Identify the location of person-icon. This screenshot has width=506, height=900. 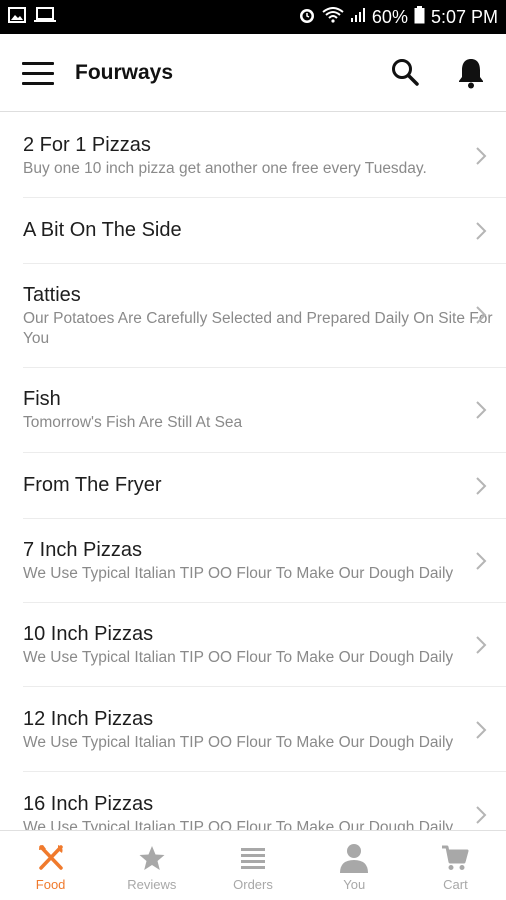
(354, 858).